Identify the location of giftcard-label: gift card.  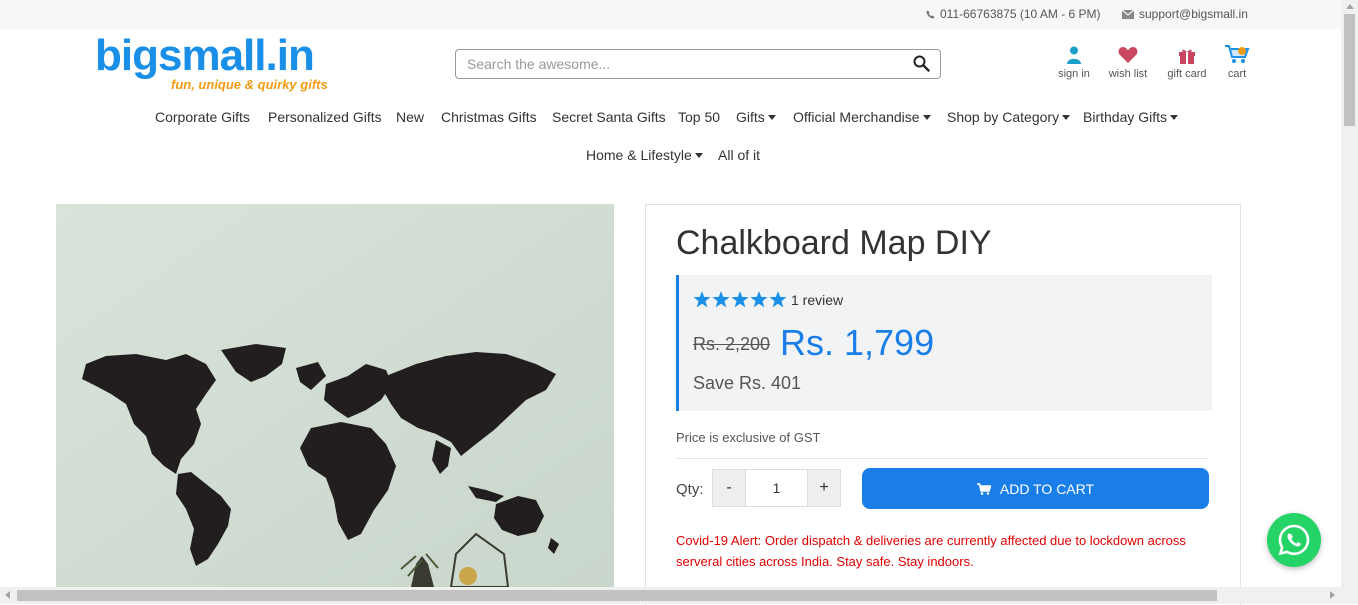
(1187, 74).